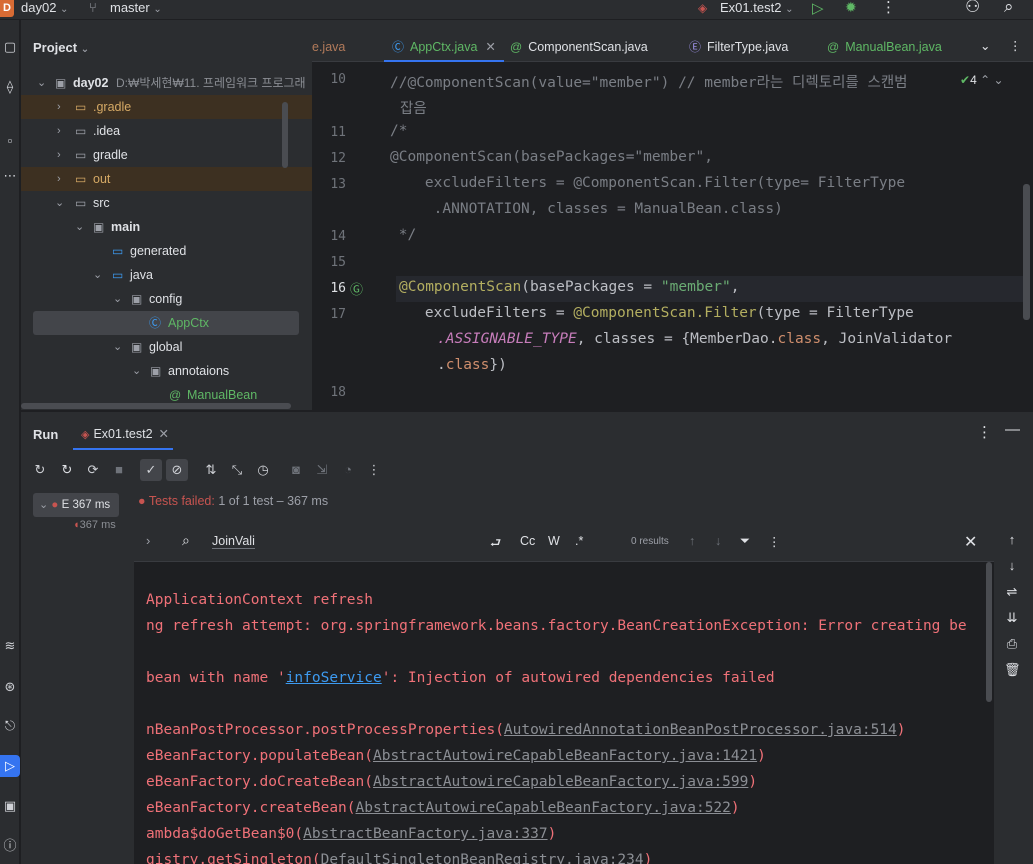 This screenshot has width=1033, height=864. What do you see at coordinates (93, 470) in the screenshot?
I see `rerun-auto-icon: ⟳` at bounding box center [93, 470].